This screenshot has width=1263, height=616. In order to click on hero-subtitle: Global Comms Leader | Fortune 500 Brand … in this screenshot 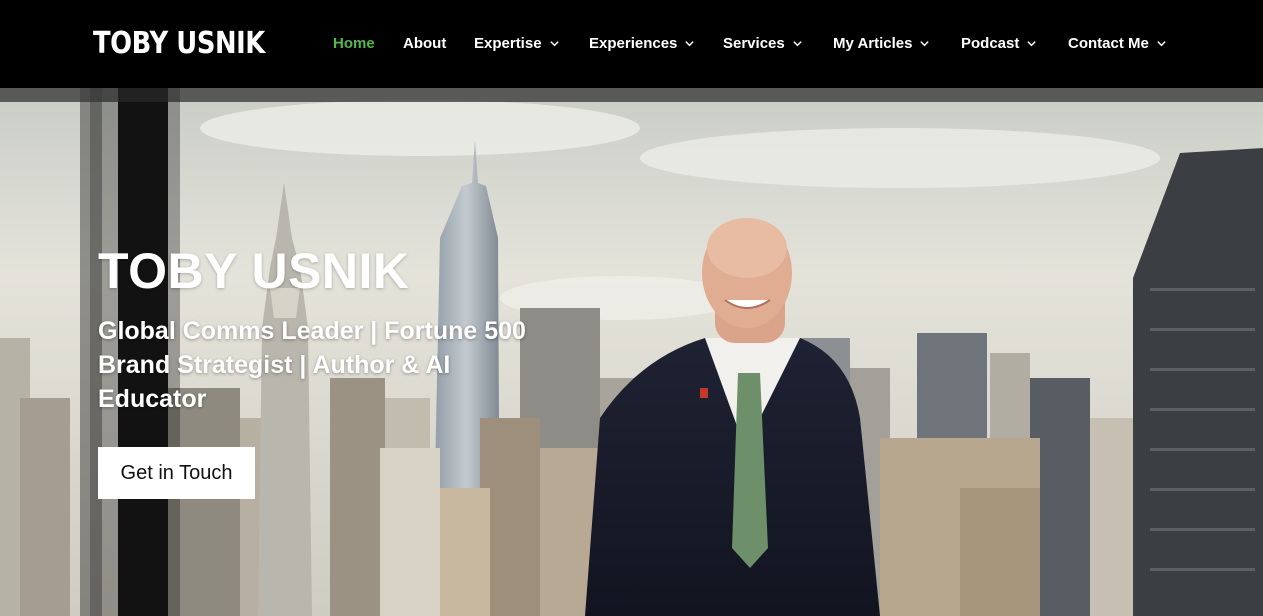, I will do `click(312, 365)`.